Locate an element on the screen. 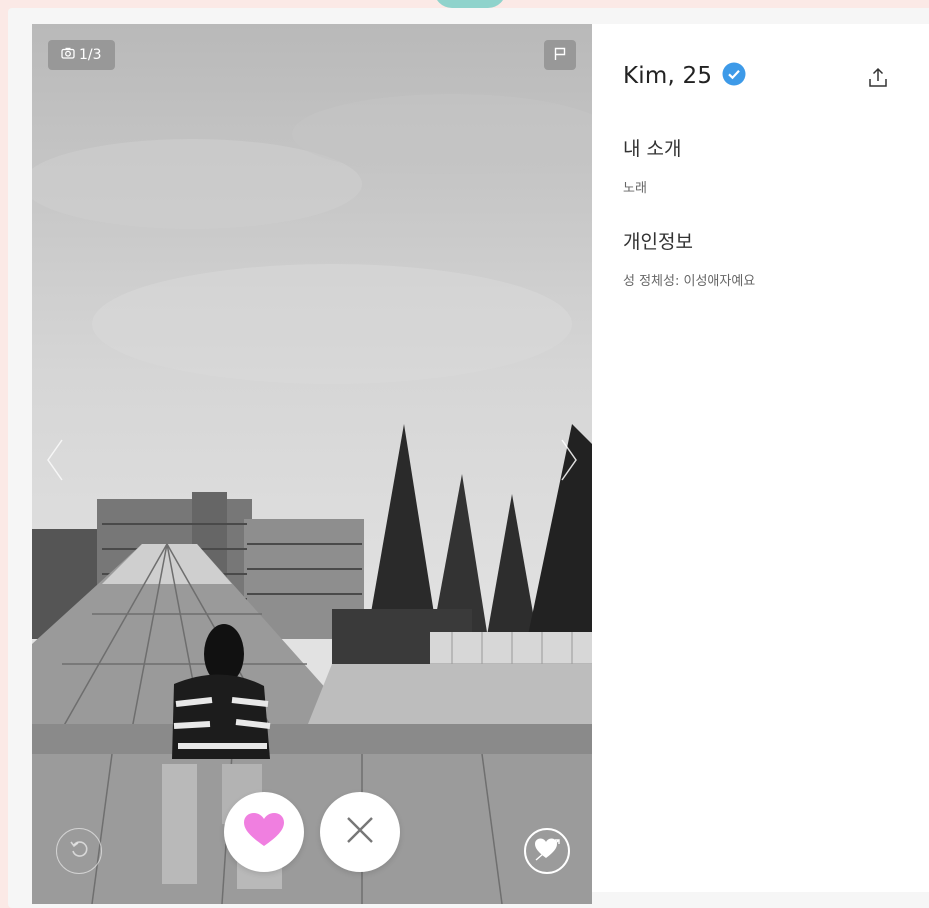 The width and height of the screenshot is (929, 908). about-title: 내 소개 is located at coordinates (652, 149).